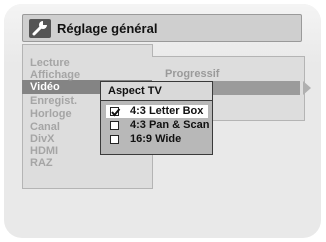  What do you see at coordinates (40, 28) in the screenshot?
I see `wrench-icon` at bounding box center [40, 28].